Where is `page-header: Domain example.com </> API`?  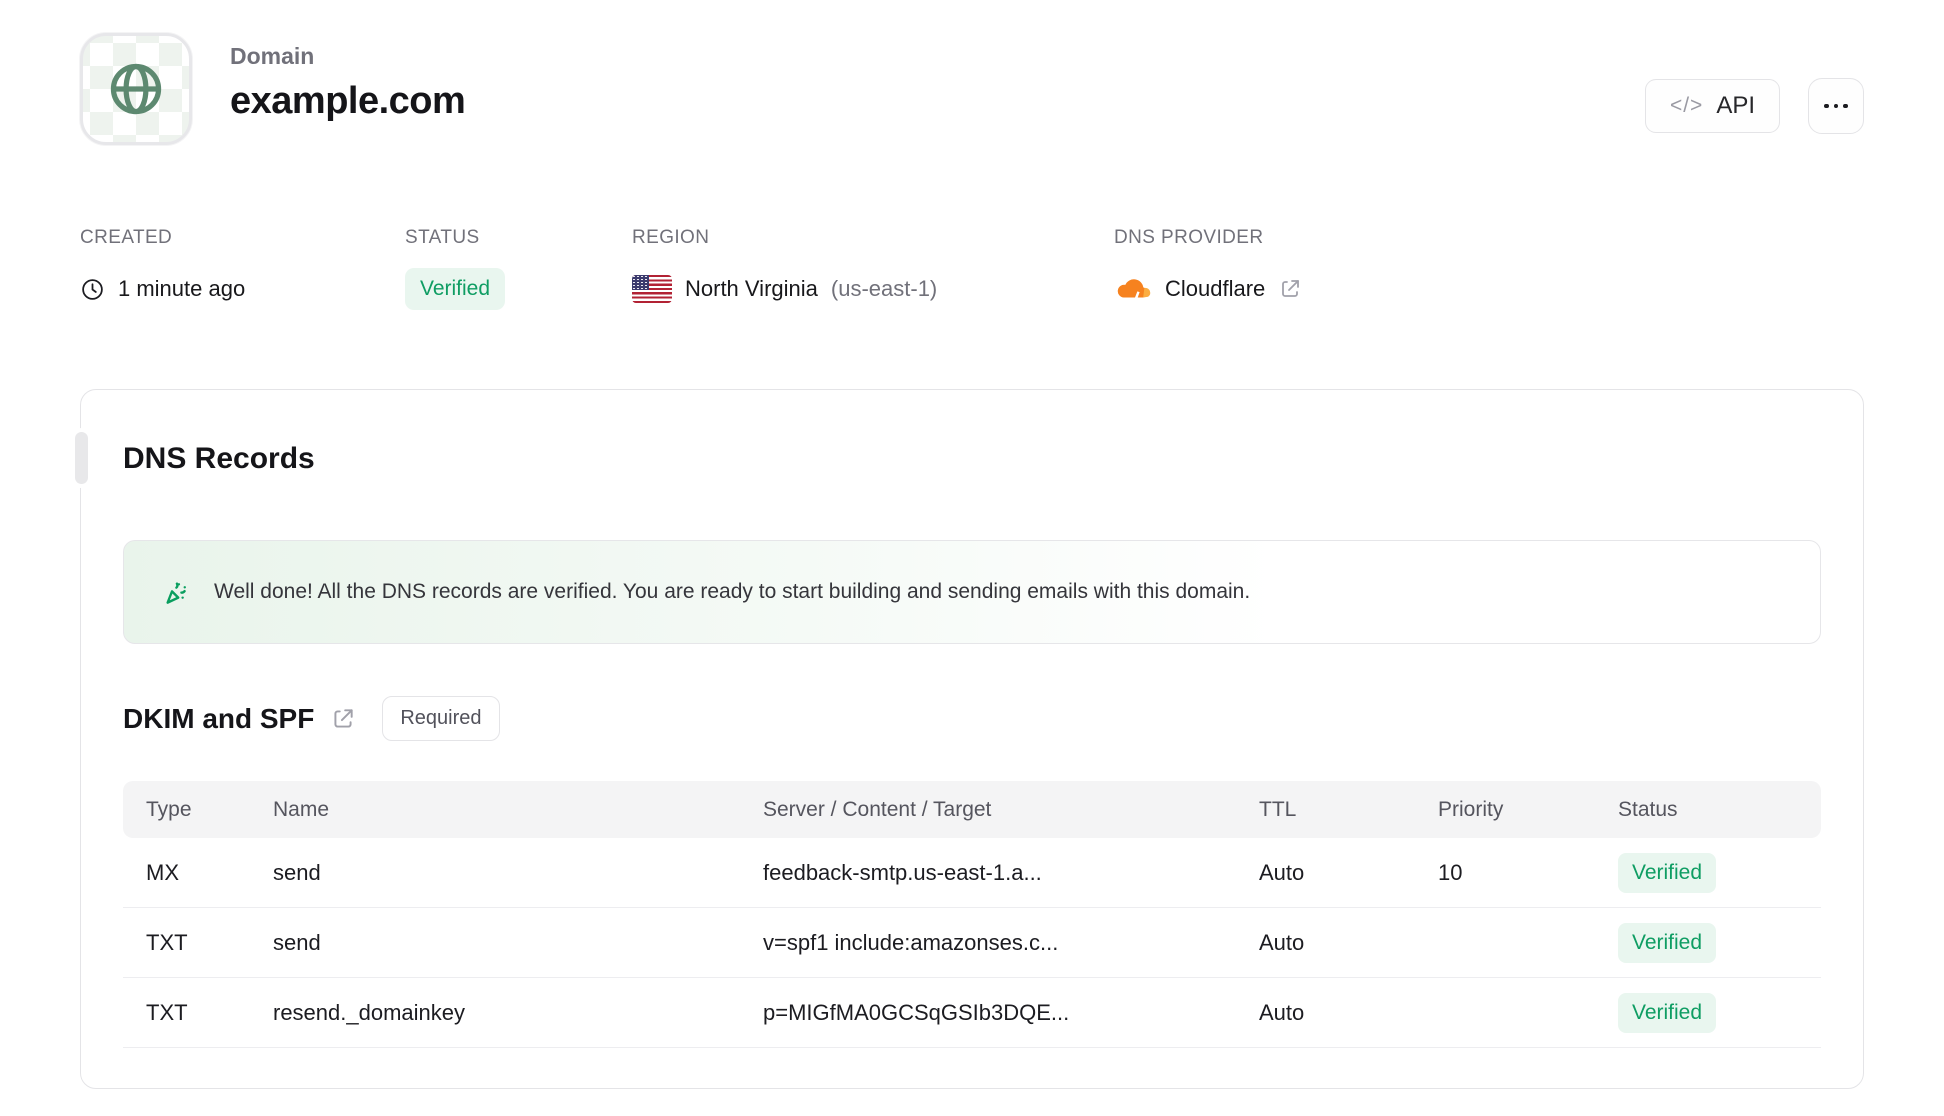 page-header: Domain example.com </> API is located at coordinates (972, 72).